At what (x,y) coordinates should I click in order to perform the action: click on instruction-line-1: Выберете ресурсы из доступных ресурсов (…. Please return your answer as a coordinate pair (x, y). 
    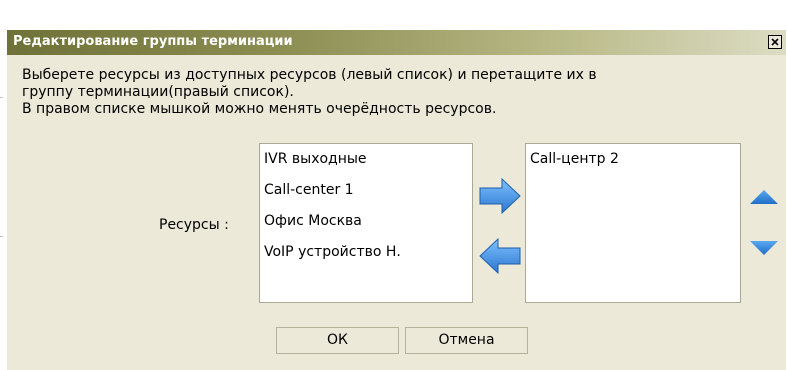
    Looking at the image, I should click on (309, 75).